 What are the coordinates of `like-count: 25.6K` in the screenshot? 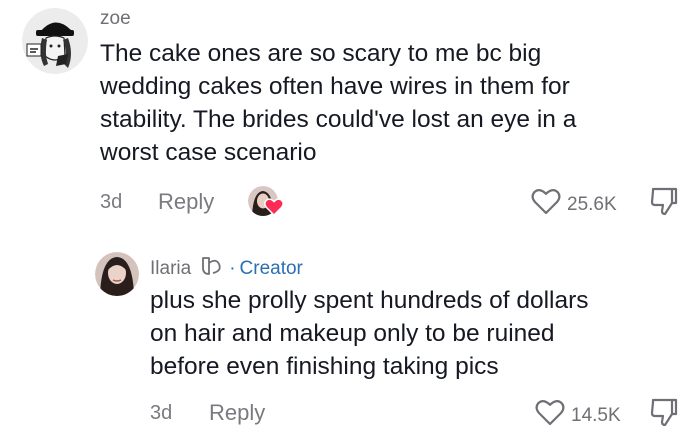 It's located at (592, 204).